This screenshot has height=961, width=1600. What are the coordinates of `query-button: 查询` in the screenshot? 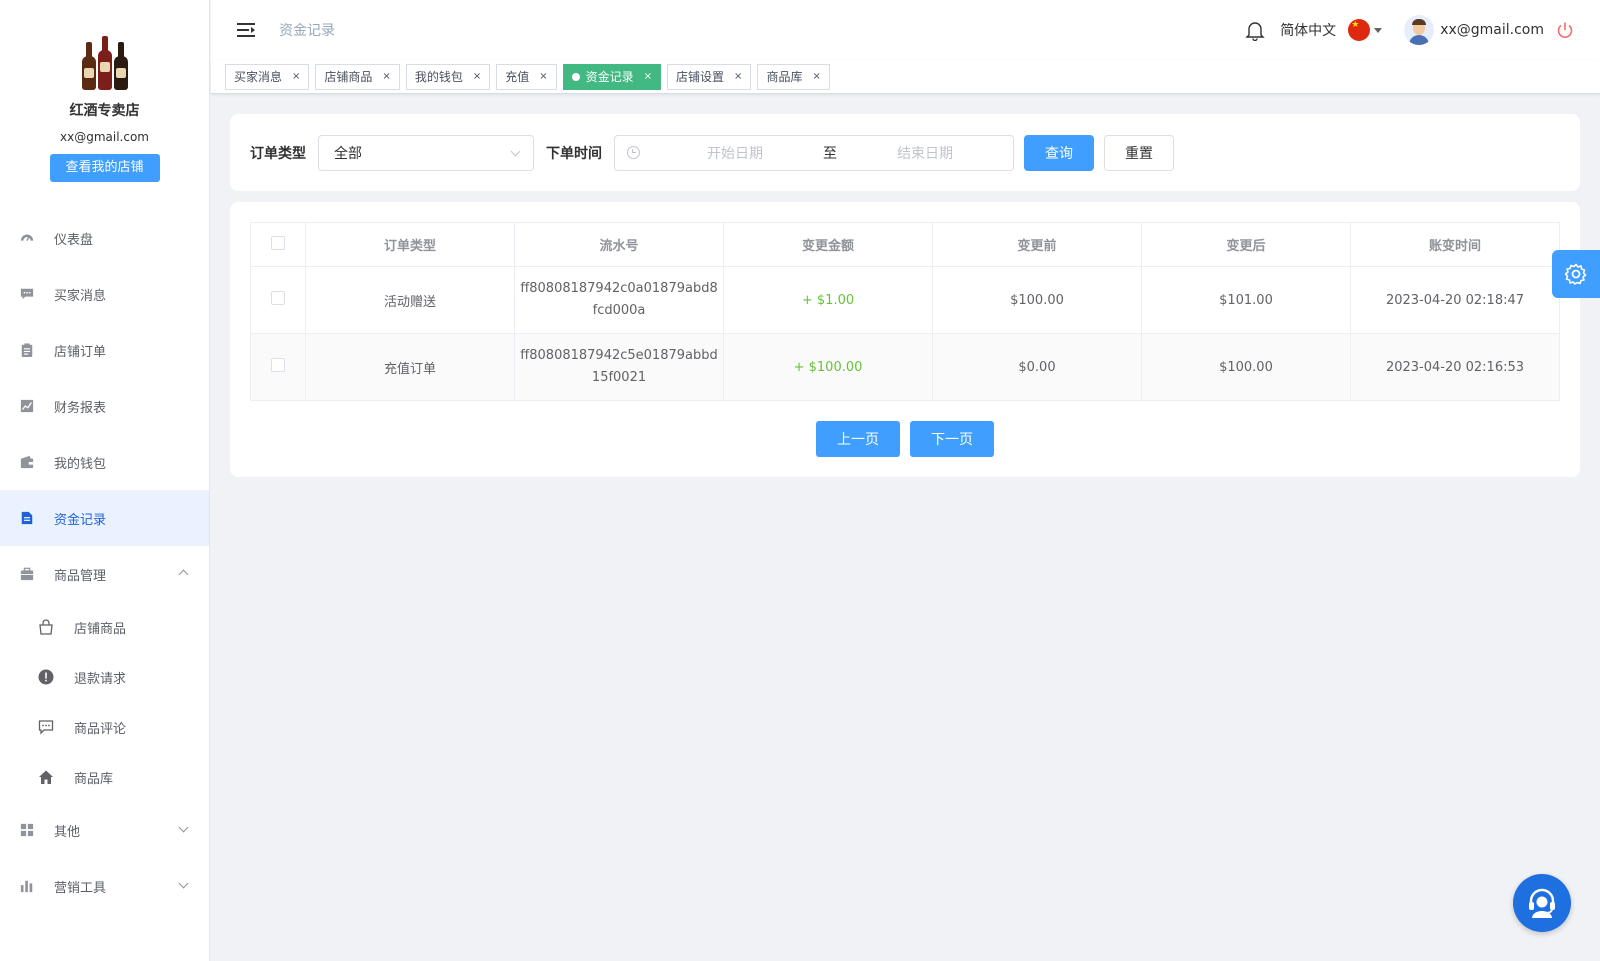 It's located at (1059, 152).